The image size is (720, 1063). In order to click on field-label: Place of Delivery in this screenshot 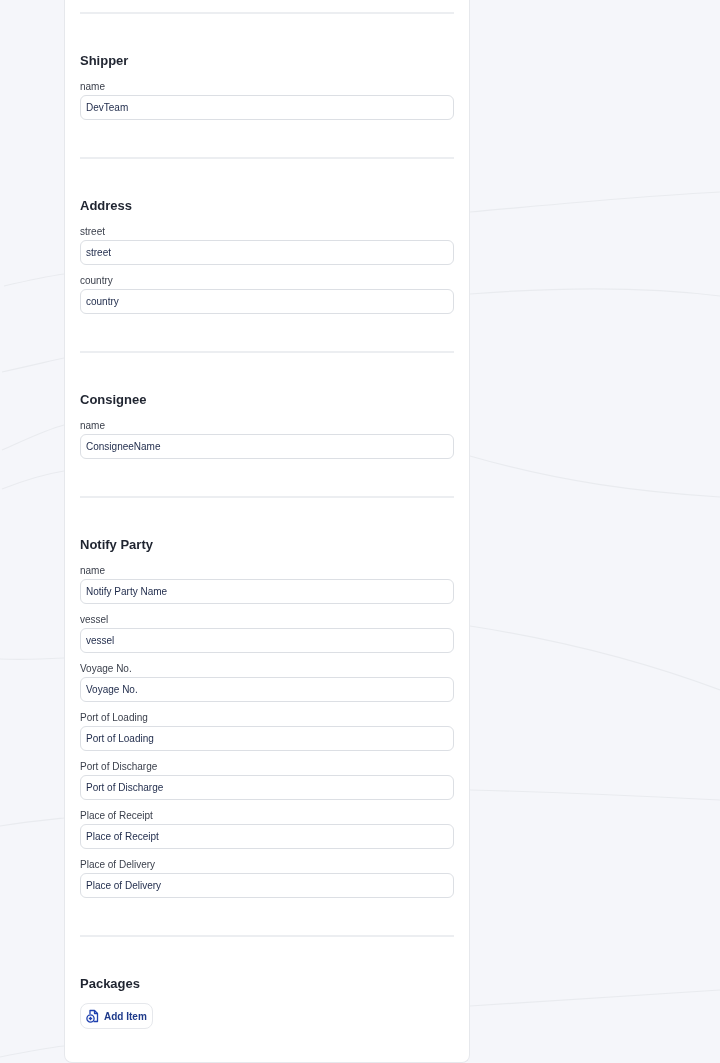, I will do `click(118, 865)`.